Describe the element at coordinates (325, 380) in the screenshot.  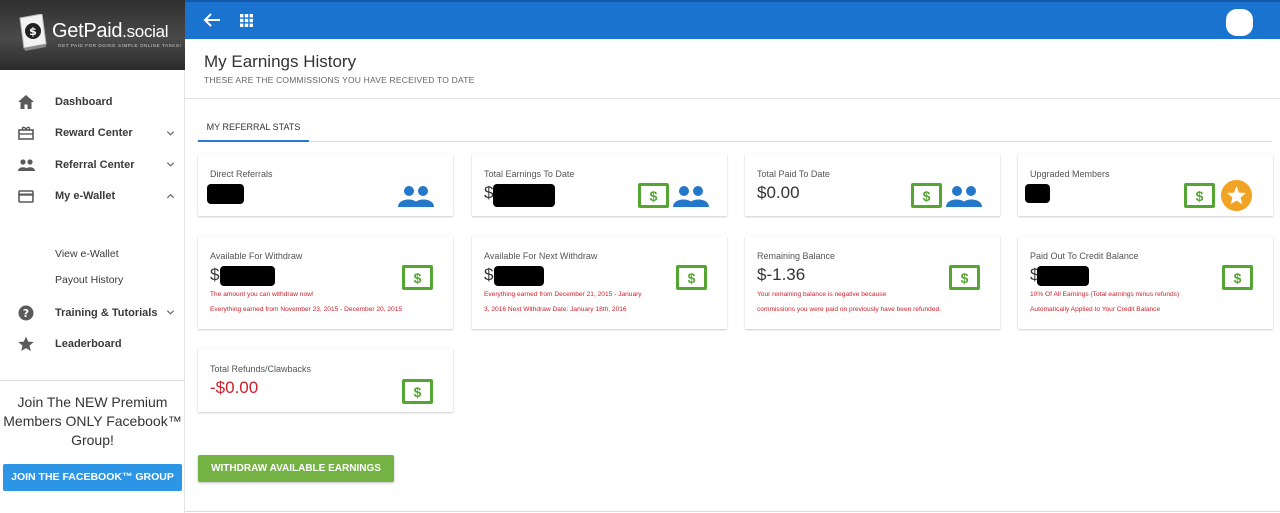
I see `card-total-refunds: Total Refunds/Clawbacks -$0.00 $` at that location.